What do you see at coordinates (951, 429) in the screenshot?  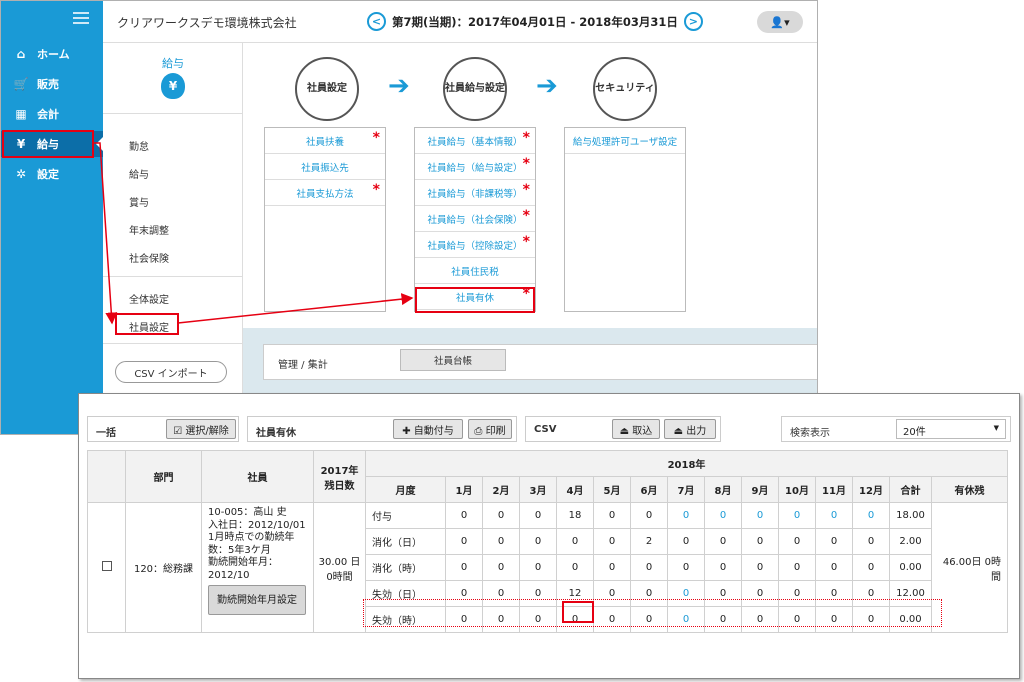 I see `page-size-select: 20件 ▼` at bounding box center [951, 429].